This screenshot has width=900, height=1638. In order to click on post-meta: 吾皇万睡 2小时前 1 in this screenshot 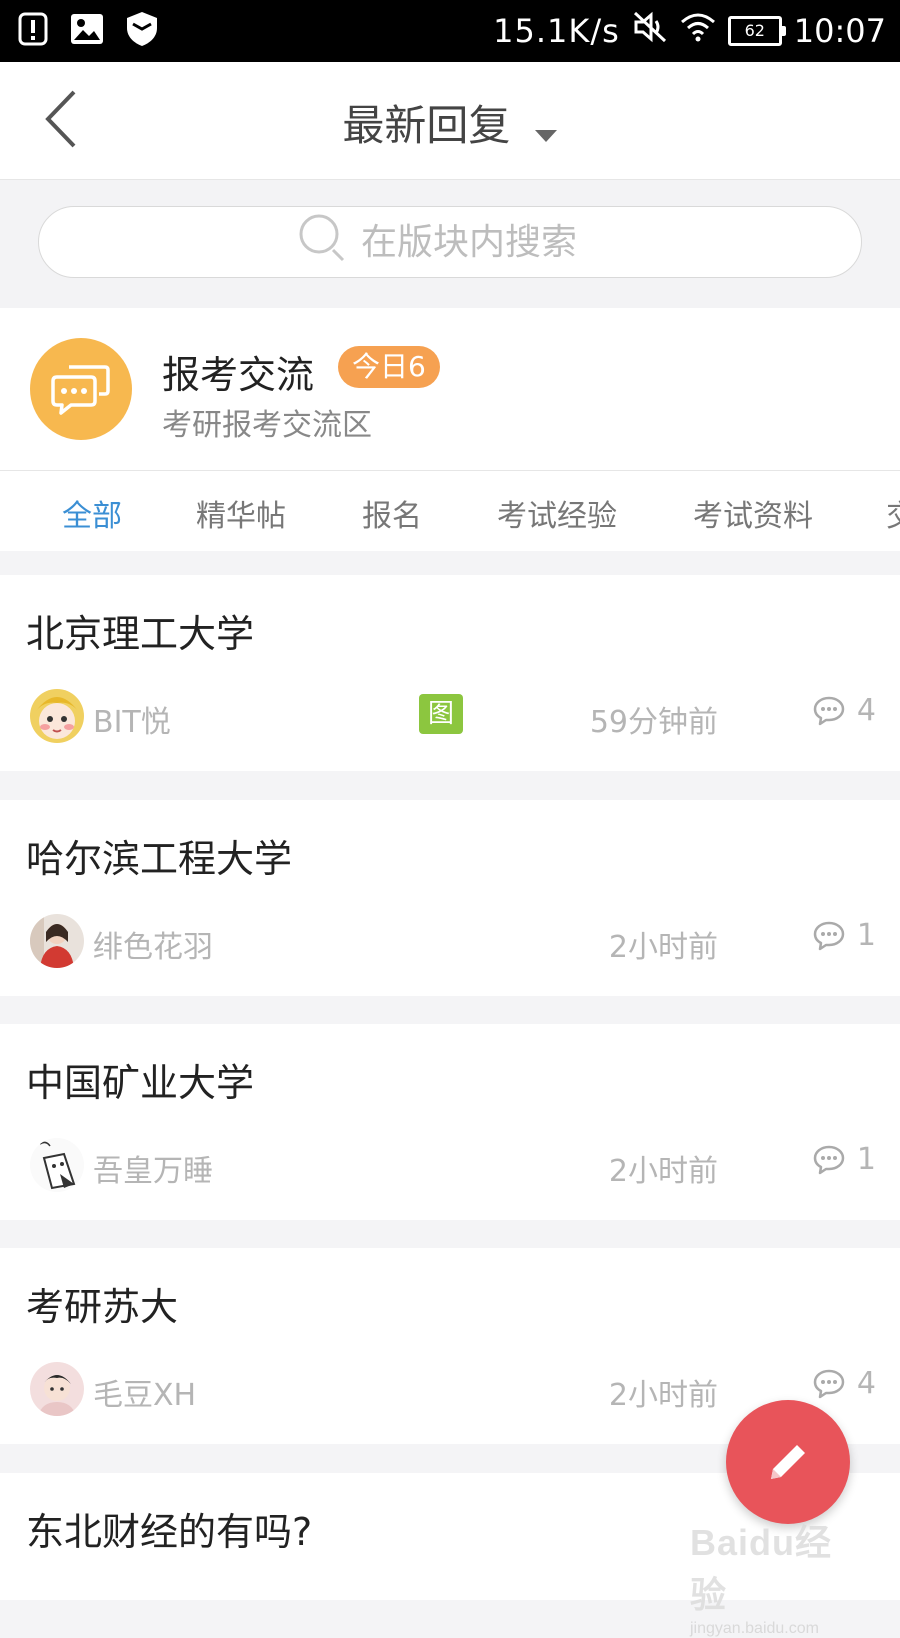, I will do `click(450, 1165)`.